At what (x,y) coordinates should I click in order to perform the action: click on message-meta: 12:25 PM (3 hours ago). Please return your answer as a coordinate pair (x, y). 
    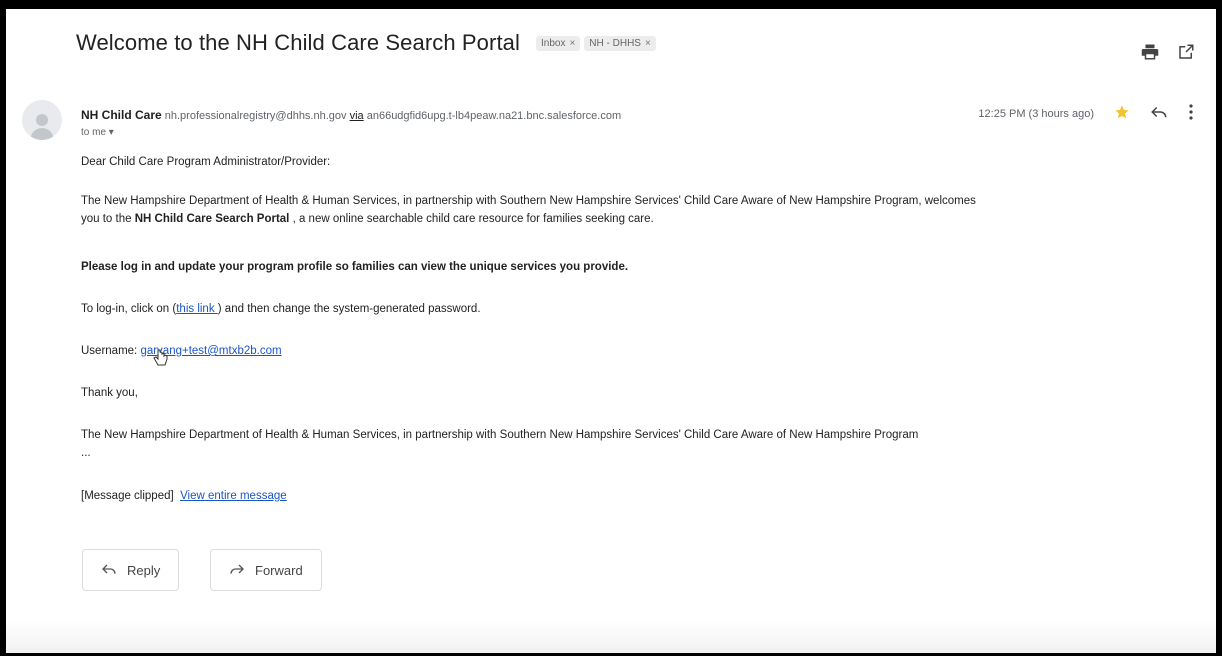
    Looking at the image, I should click on (1086, 113).